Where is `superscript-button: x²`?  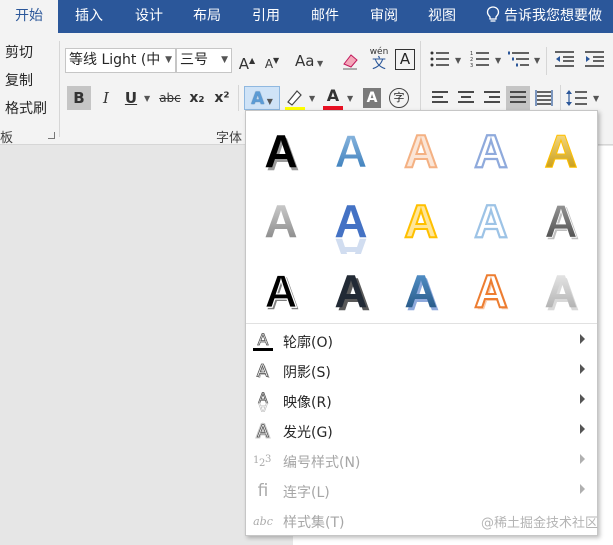
superscript-button: x² is located at coordinates (222, 98).